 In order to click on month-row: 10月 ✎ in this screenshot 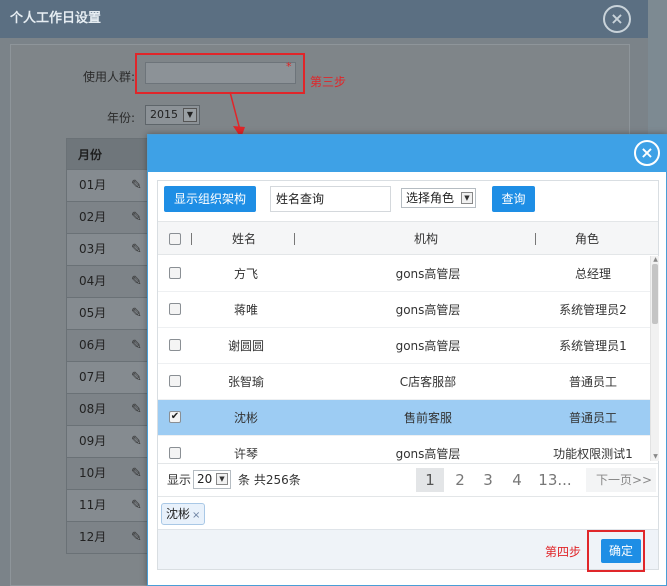, I will do `click(111, 474)`.